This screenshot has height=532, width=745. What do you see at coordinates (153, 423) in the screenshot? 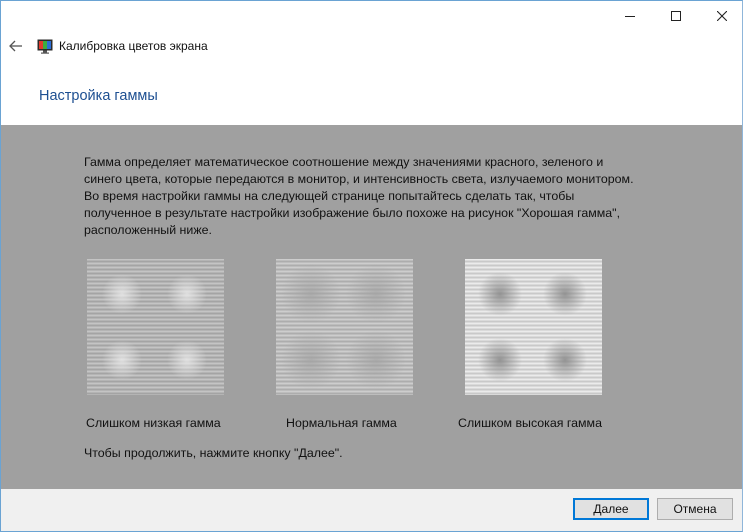
I see `caption-low: Слишком низкая гамма` at bounding box center [153, 423].